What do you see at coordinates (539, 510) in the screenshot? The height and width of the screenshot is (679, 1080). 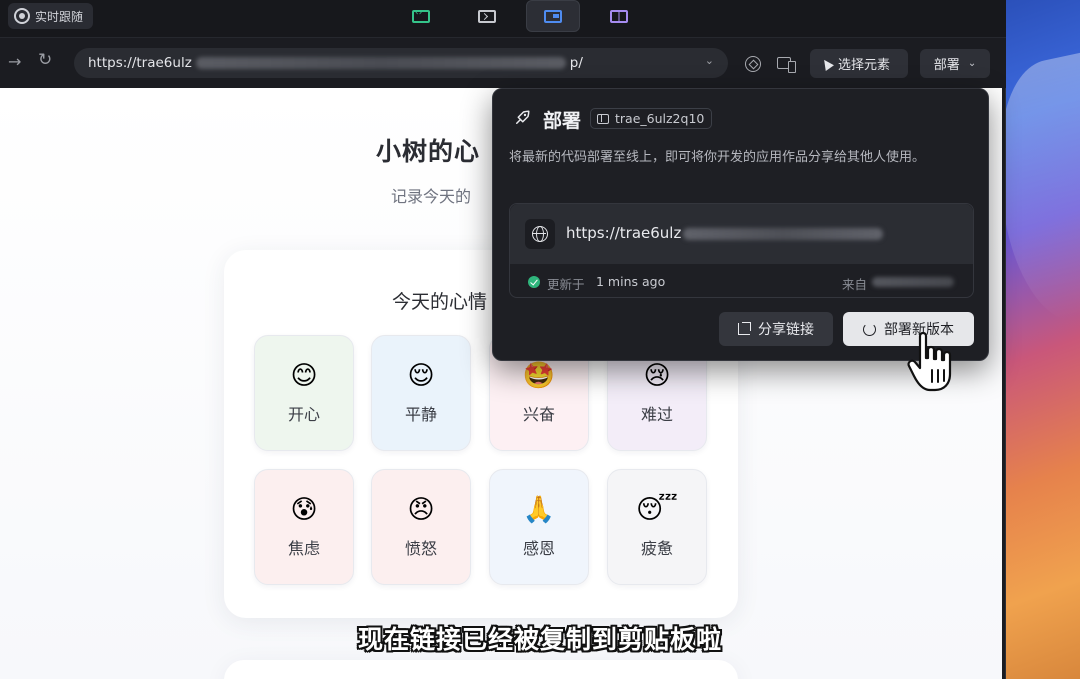 I see `mood-emoji: 🙏` at bounding box center [539, 510].